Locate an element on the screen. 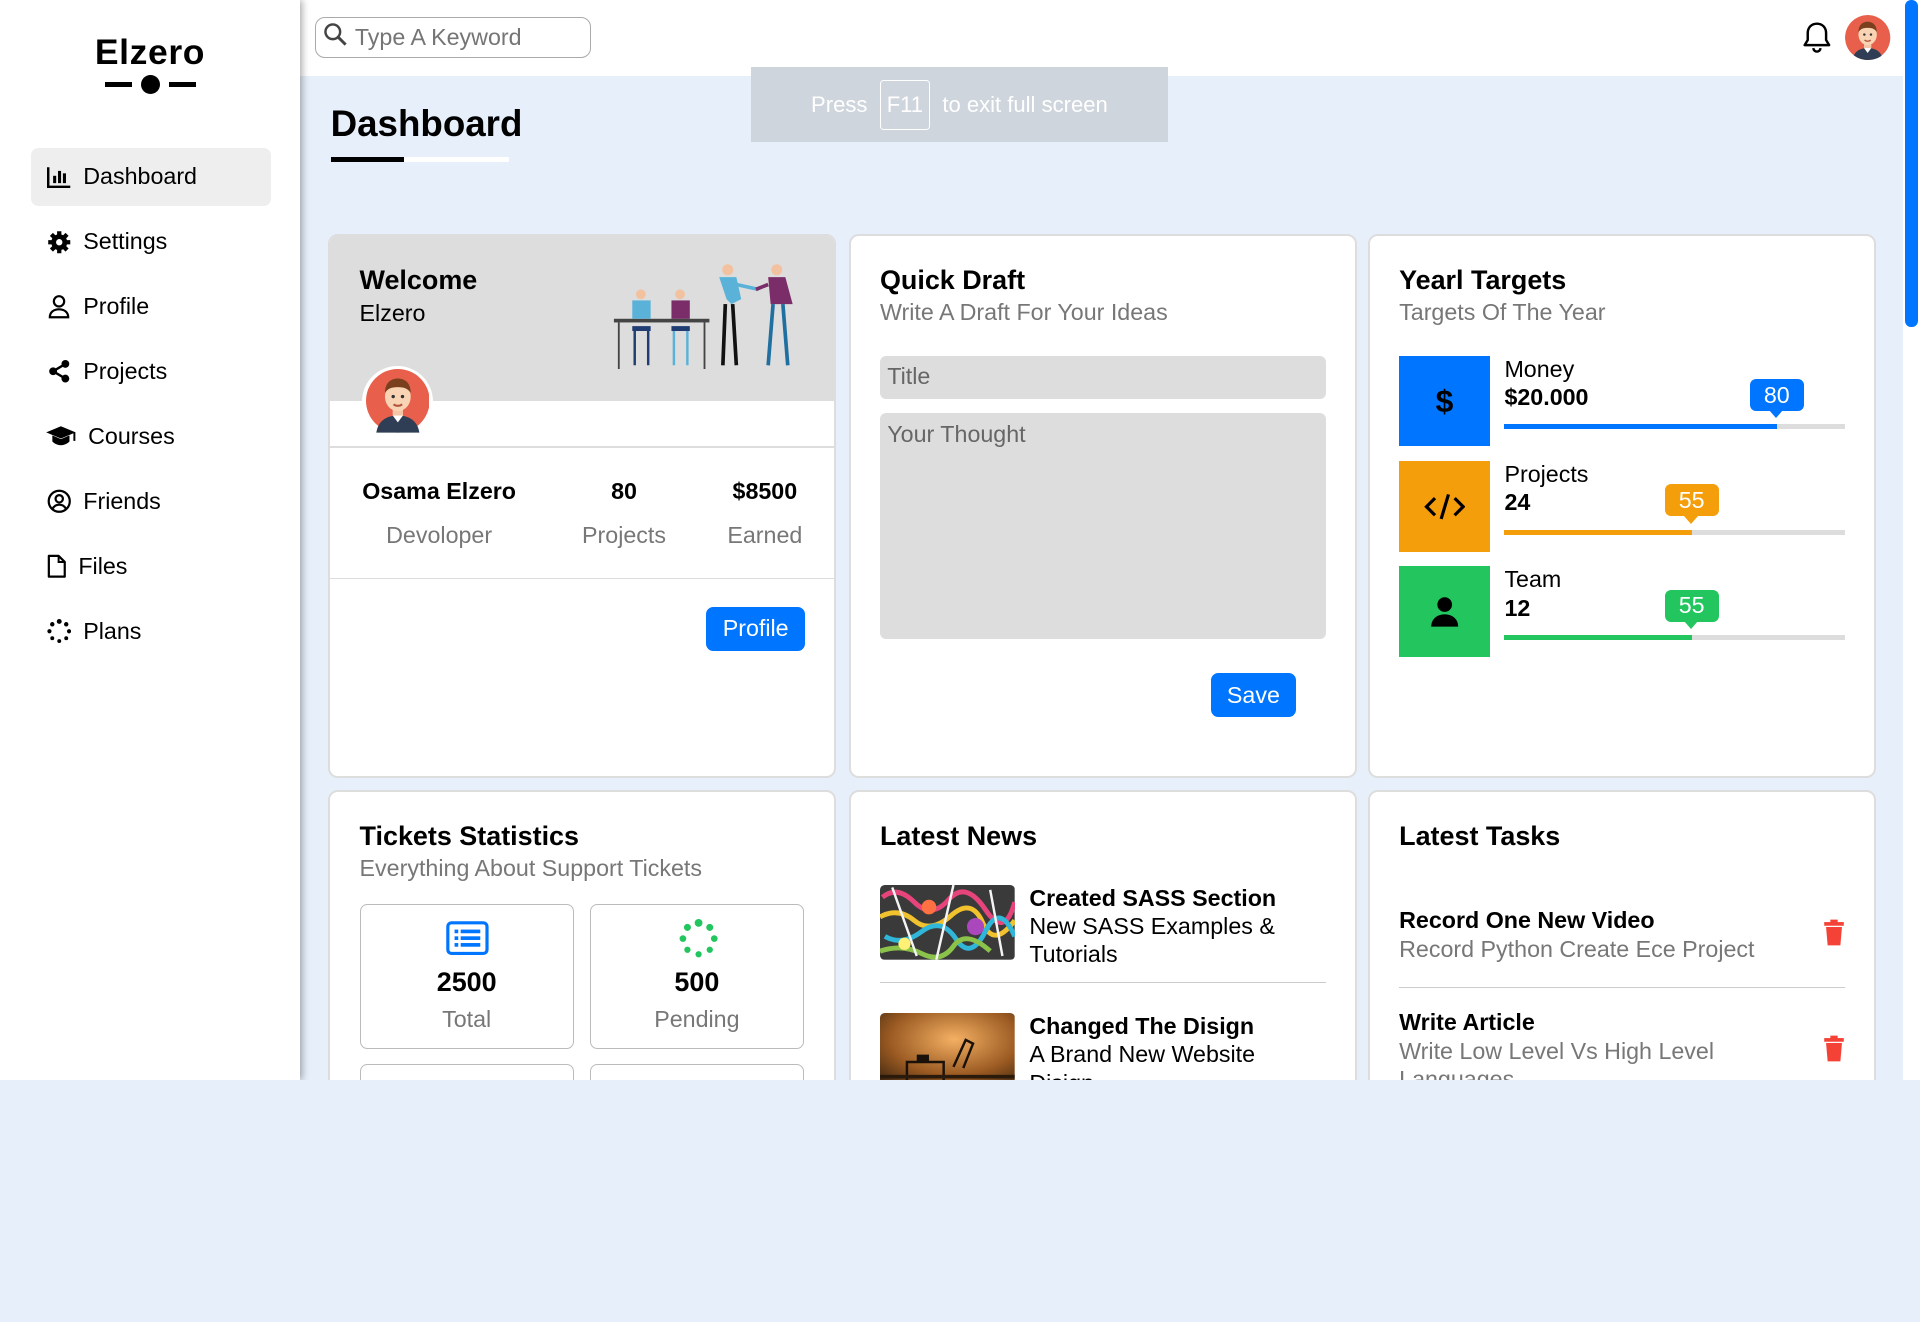 The height and width of the screenshot is (1322, 1920). sidebar-item-label: Plans is located at coordinates (112, 630).